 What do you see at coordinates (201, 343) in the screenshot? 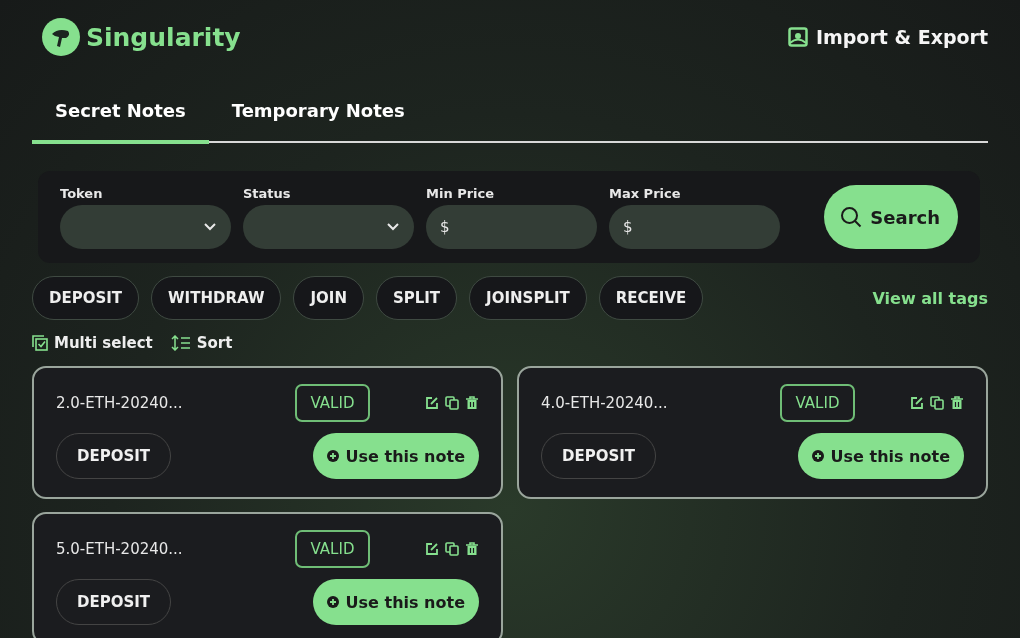
I see `sort-button: Sort` at bounding box center [201, 343].